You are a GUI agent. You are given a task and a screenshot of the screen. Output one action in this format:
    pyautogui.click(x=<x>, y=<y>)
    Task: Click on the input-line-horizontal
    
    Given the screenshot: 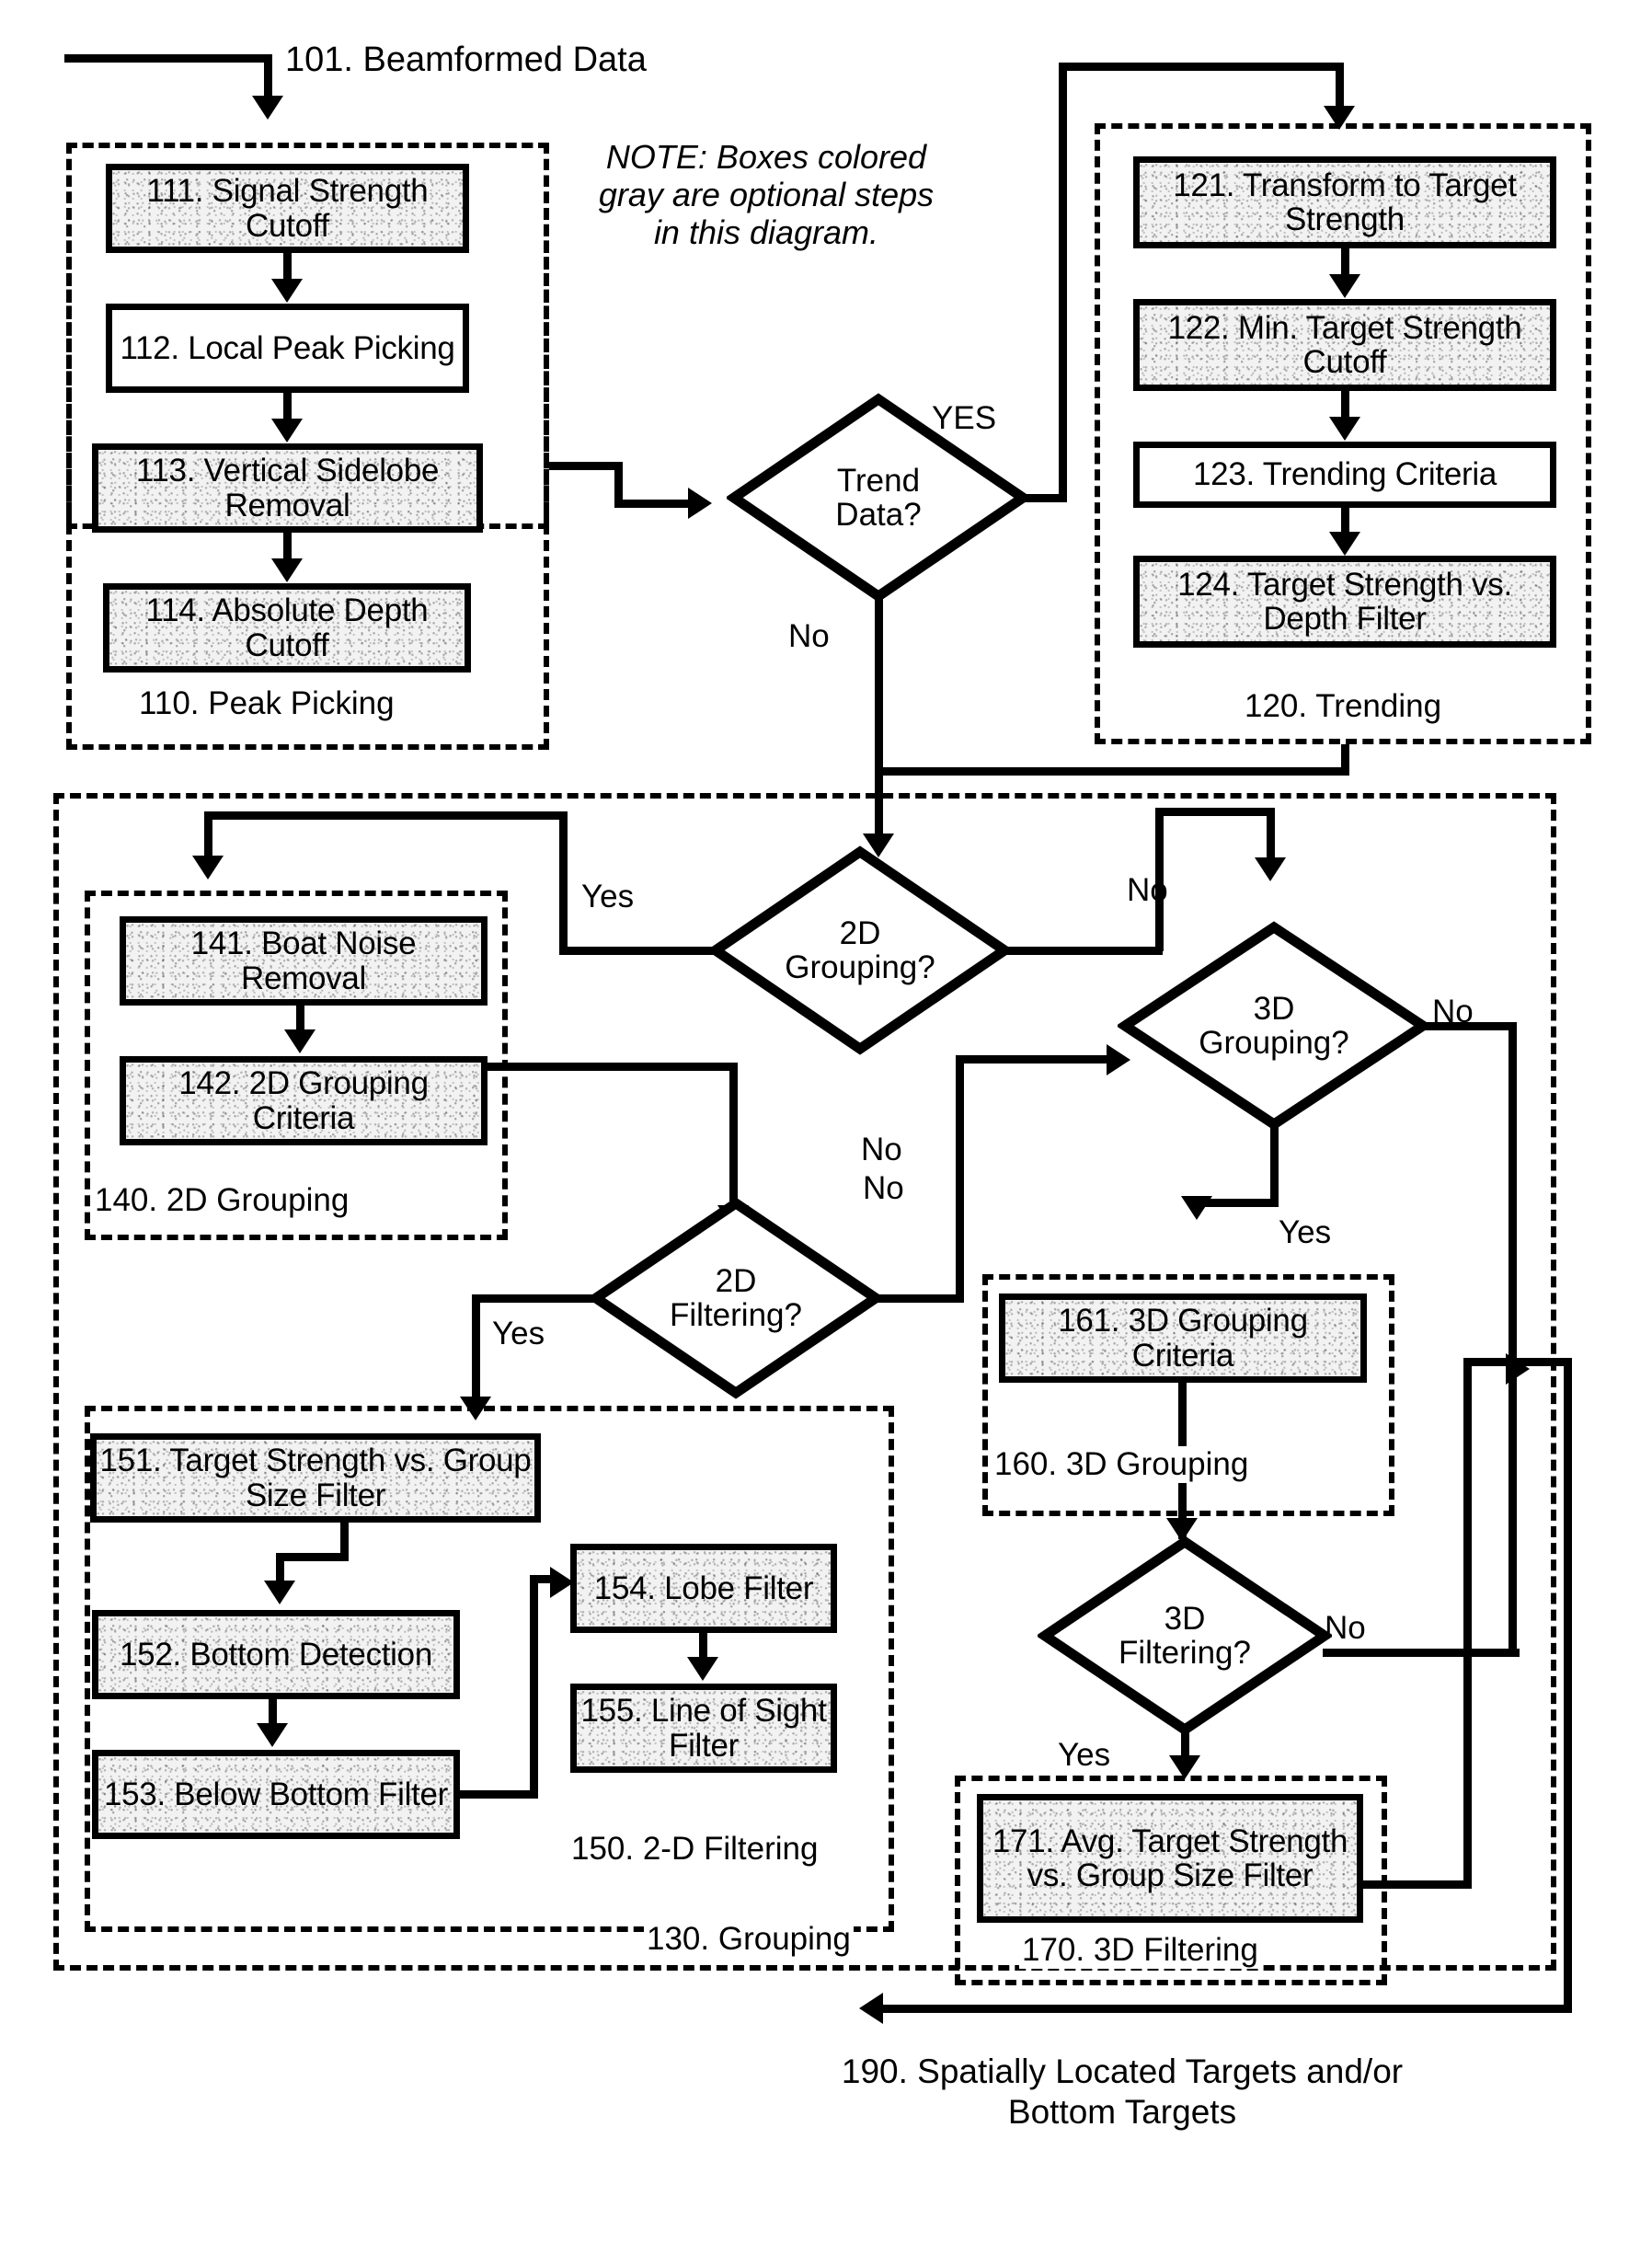 What is the action you would take?
    pyautogui.click(x=168, y=58)
    